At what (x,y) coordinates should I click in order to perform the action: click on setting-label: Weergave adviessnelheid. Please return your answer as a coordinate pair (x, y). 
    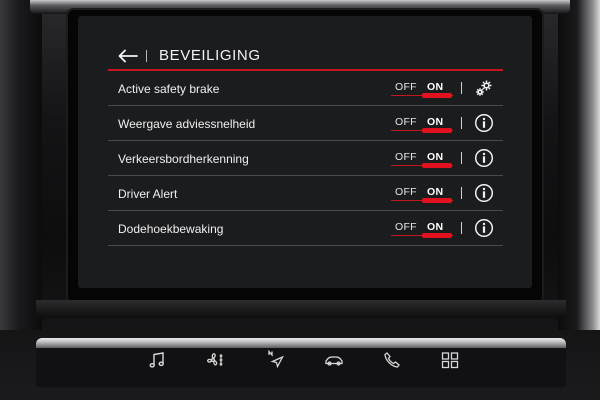
    Looking at the image, I should click on (187, 124).